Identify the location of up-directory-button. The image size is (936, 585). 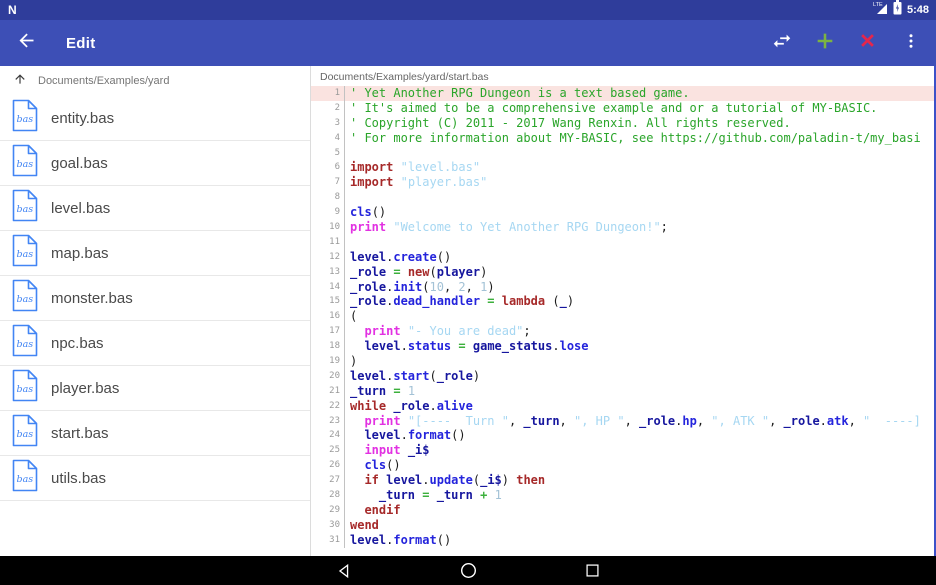
(20, 81).